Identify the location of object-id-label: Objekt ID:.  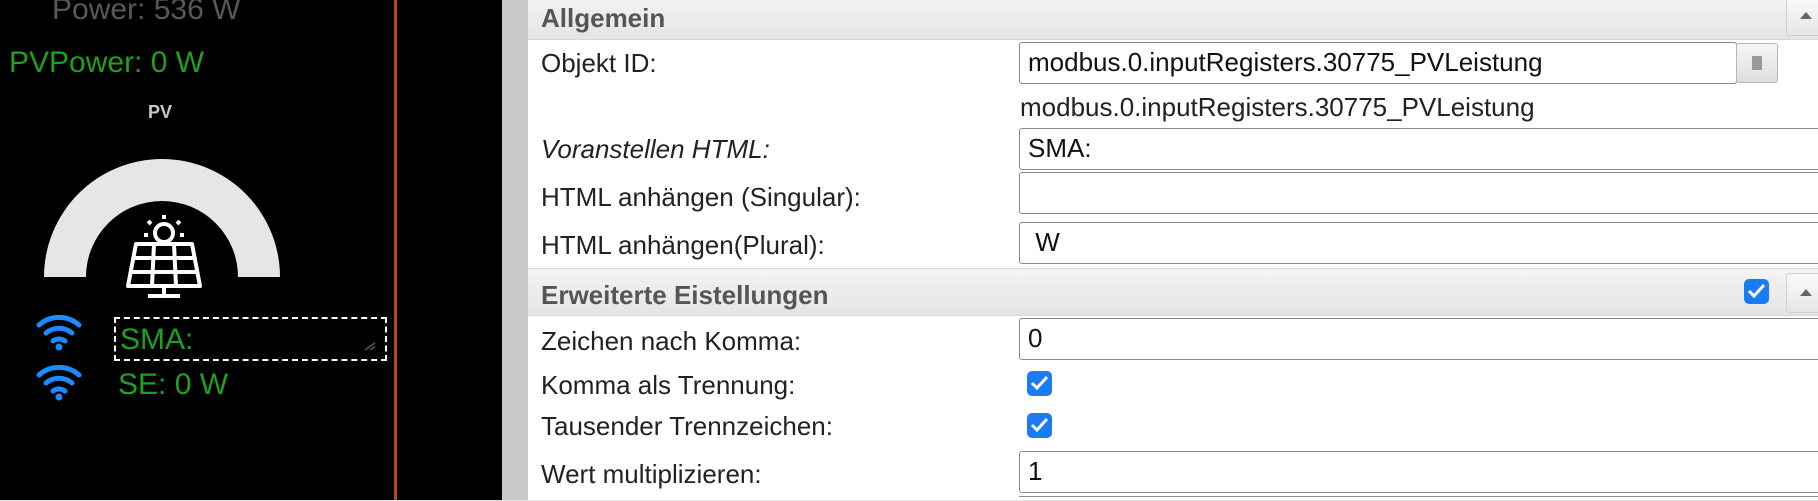
(599, 63).